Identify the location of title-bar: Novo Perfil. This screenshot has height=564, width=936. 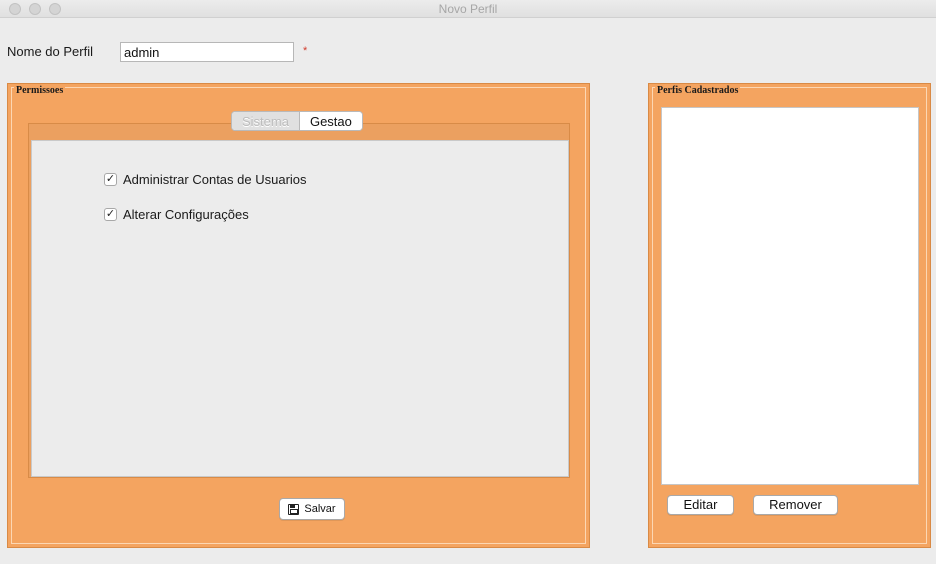
(468, 9).